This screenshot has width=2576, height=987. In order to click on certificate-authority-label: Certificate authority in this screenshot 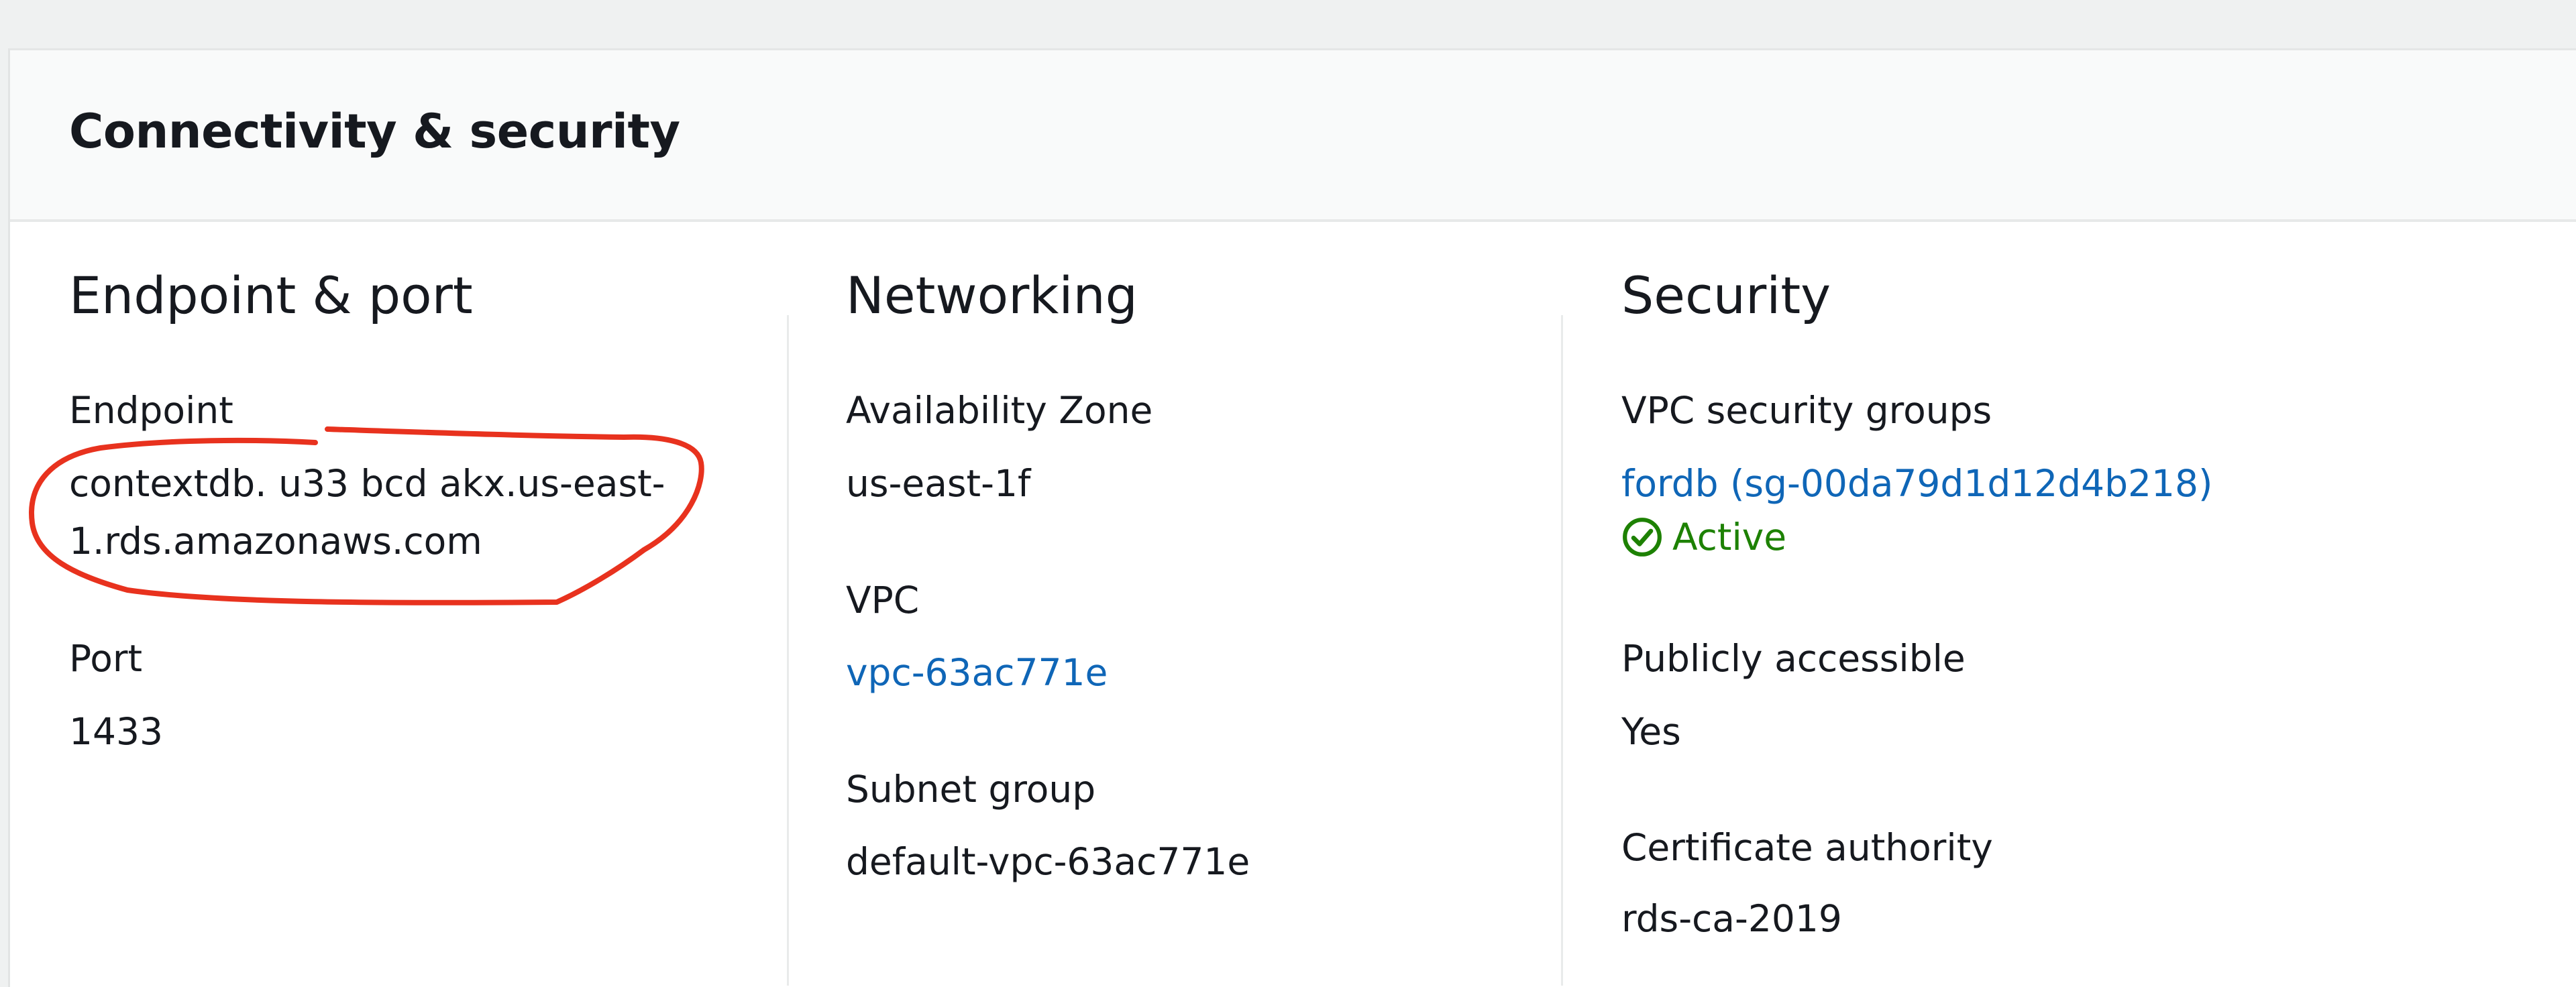, I will do `click(1807, 847)`.